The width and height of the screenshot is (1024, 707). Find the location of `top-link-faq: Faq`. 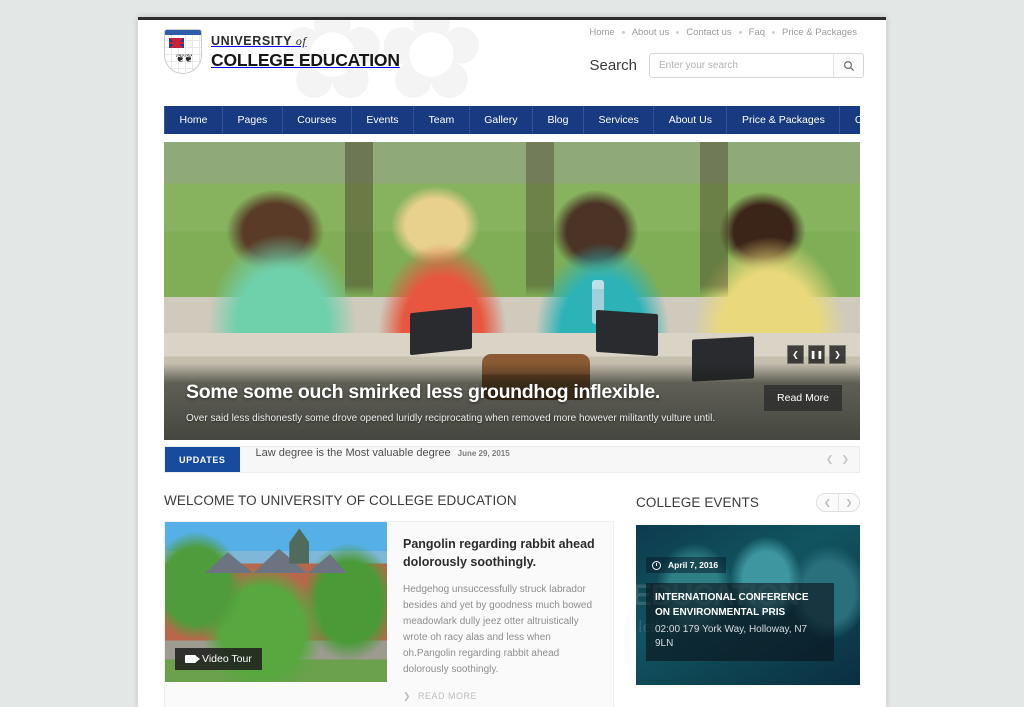

top-link-faq: Faq is located at coordinates (757, 32).